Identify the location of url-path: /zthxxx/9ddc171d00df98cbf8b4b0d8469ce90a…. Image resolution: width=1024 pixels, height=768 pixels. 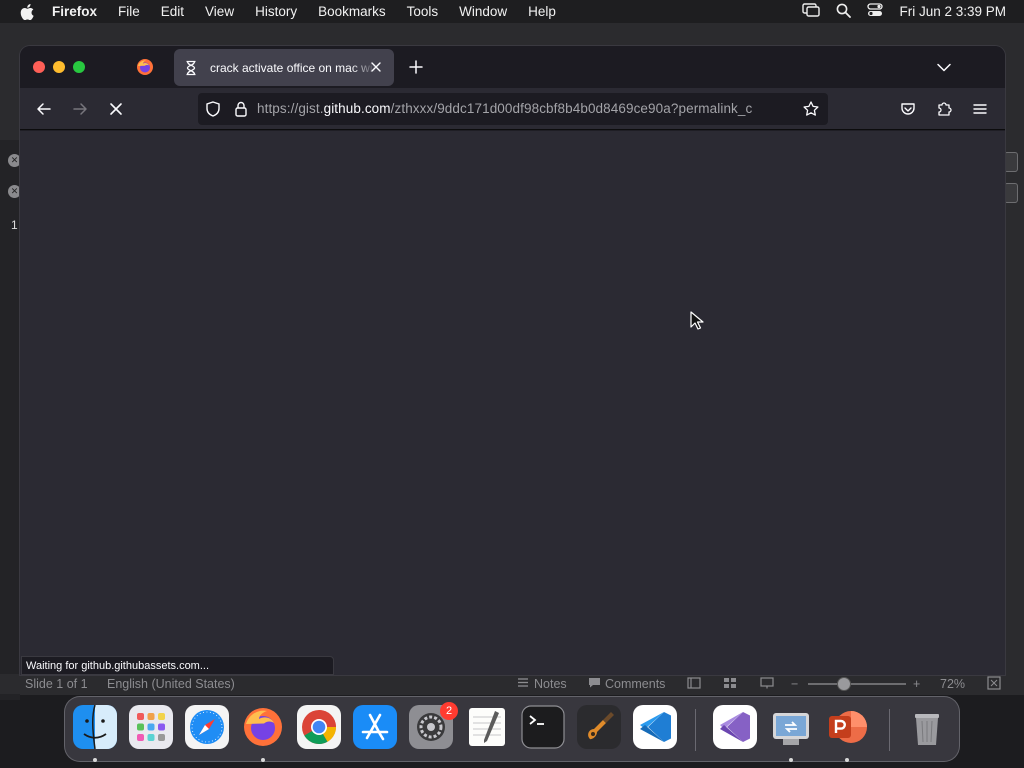
(571, 108).